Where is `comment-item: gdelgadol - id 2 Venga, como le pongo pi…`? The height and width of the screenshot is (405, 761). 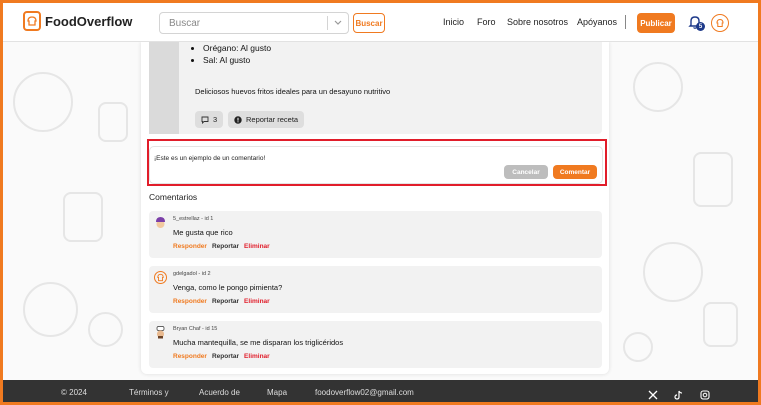
comment-item: gdelgadol - id 2 Venga, como le pongo pi… is located at coordinates (375, 289).